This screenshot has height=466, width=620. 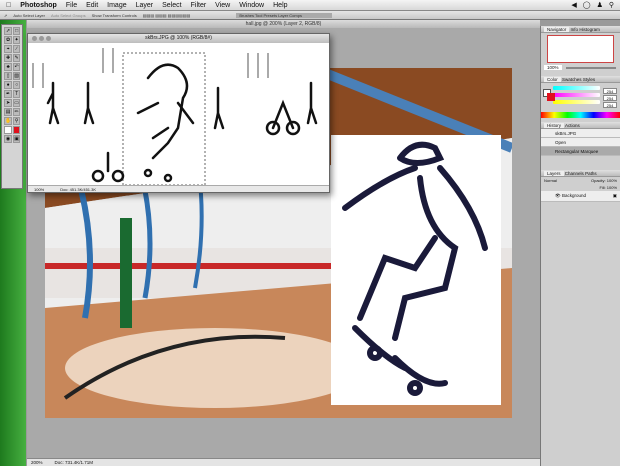 What do you see at coordinates (37, 462) in the screenshot?
I see `main-zoom-field: 200%` at bounding box center [37, 462].